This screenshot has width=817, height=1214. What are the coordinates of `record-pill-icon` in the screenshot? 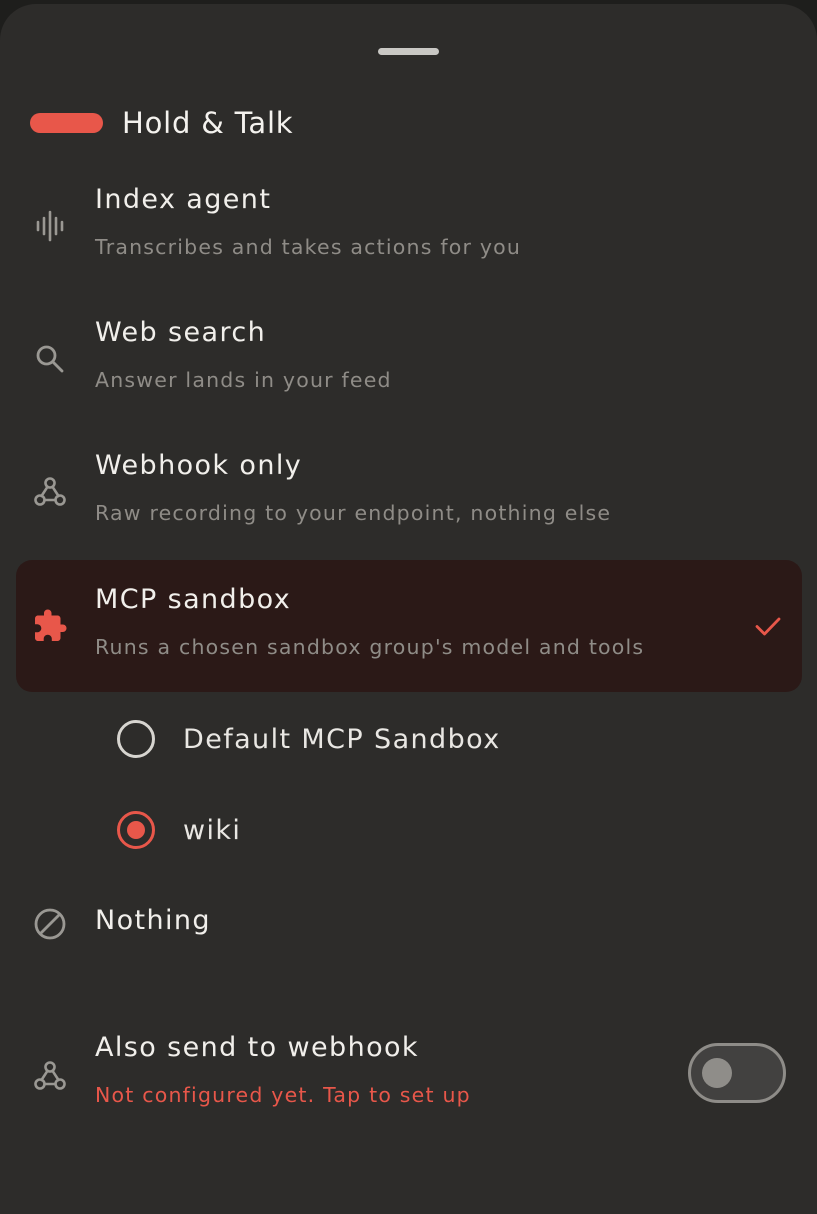 It's located at (66, 123).